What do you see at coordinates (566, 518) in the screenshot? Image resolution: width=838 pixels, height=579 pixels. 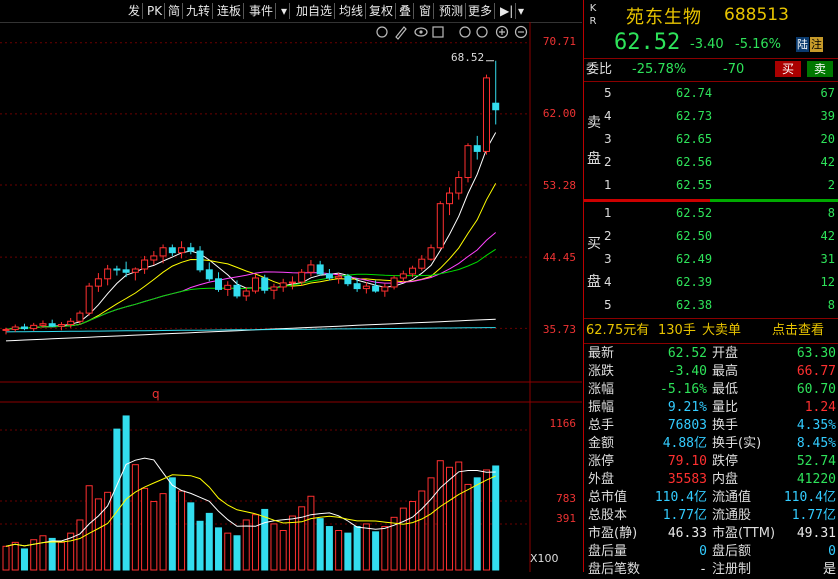 I see `volume-tick-label: 391` at bounding box center [566, 518].